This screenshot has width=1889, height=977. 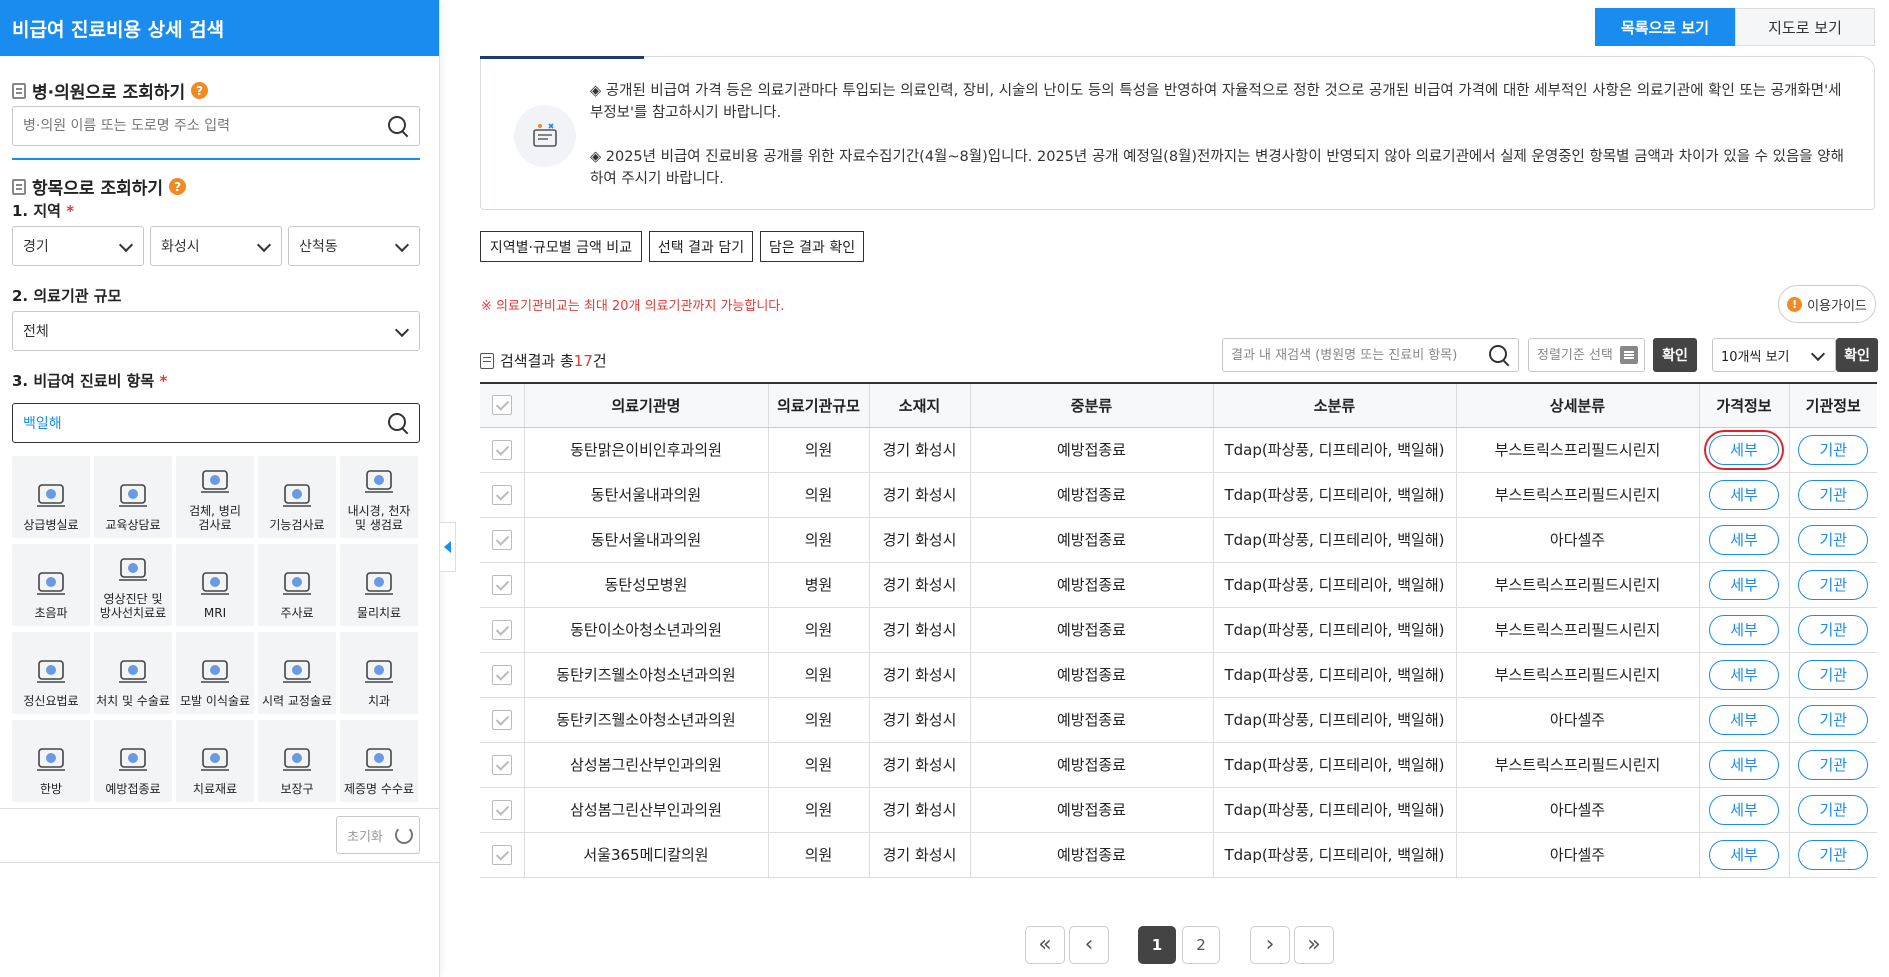 I want to click on category-microscope: 검체, 병리 검사료, so click(x=215, y=497).